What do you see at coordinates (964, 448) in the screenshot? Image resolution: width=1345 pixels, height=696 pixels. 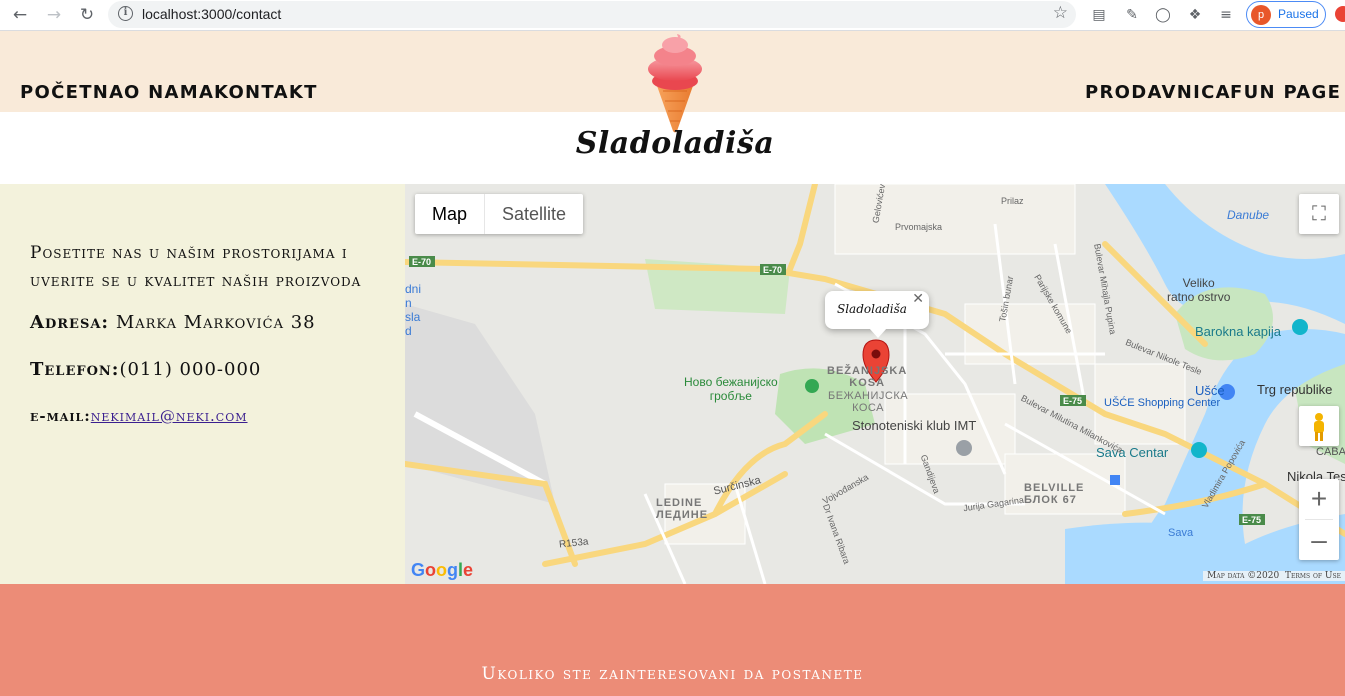 I see `imt-poi-icon` at bounding box center [964, 448].